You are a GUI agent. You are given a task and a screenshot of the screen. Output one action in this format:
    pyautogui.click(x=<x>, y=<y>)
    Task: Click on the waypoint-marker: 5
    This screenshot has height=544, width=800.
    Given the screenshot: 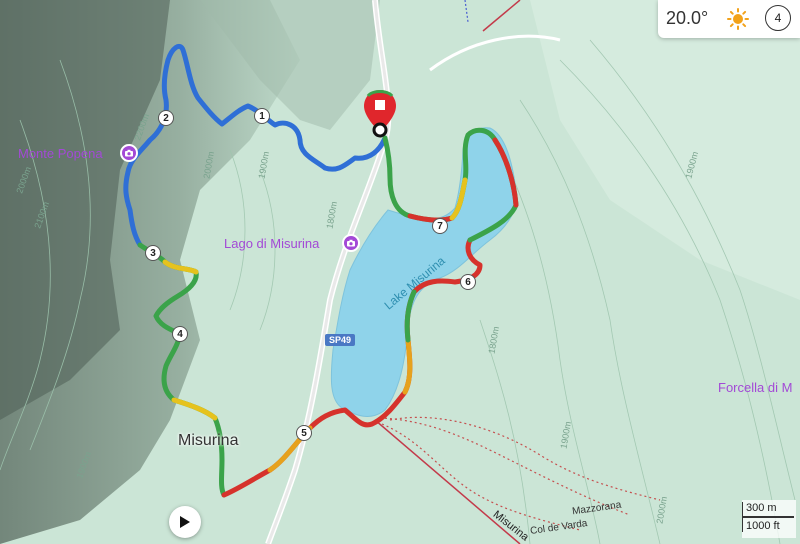 What is the action you would take?
    pyautogui.click(x=304, y=433)
    